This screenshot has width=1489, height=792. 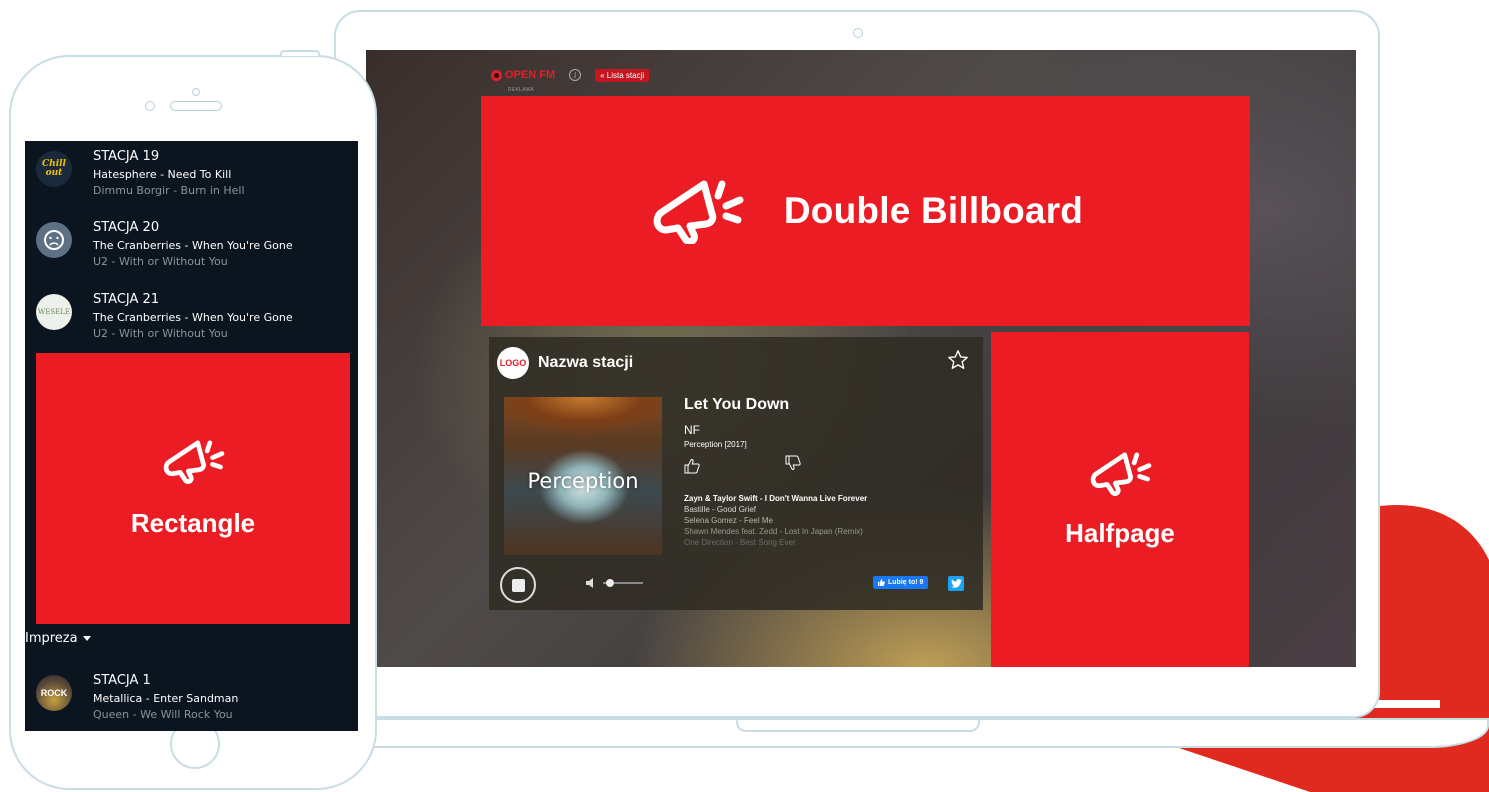 I want to click on station-avatar: Chill out, so click(x=54, y=169).